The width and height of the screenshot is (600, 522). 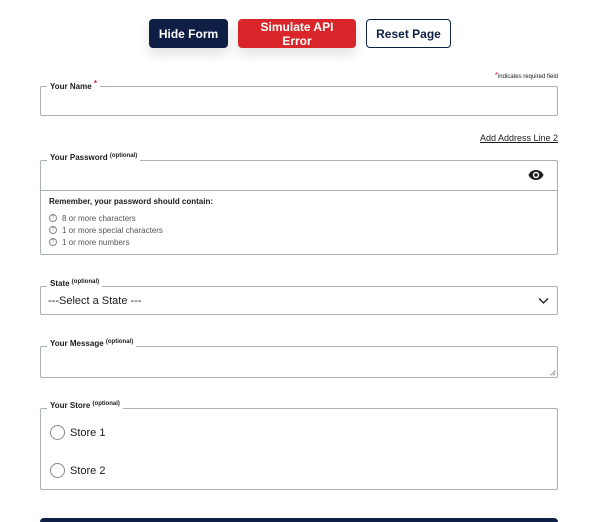 What do you see at coordinates (543, 301) in the screenshot?
I see `chevron-down-icon` at bounding box center [543, 301].